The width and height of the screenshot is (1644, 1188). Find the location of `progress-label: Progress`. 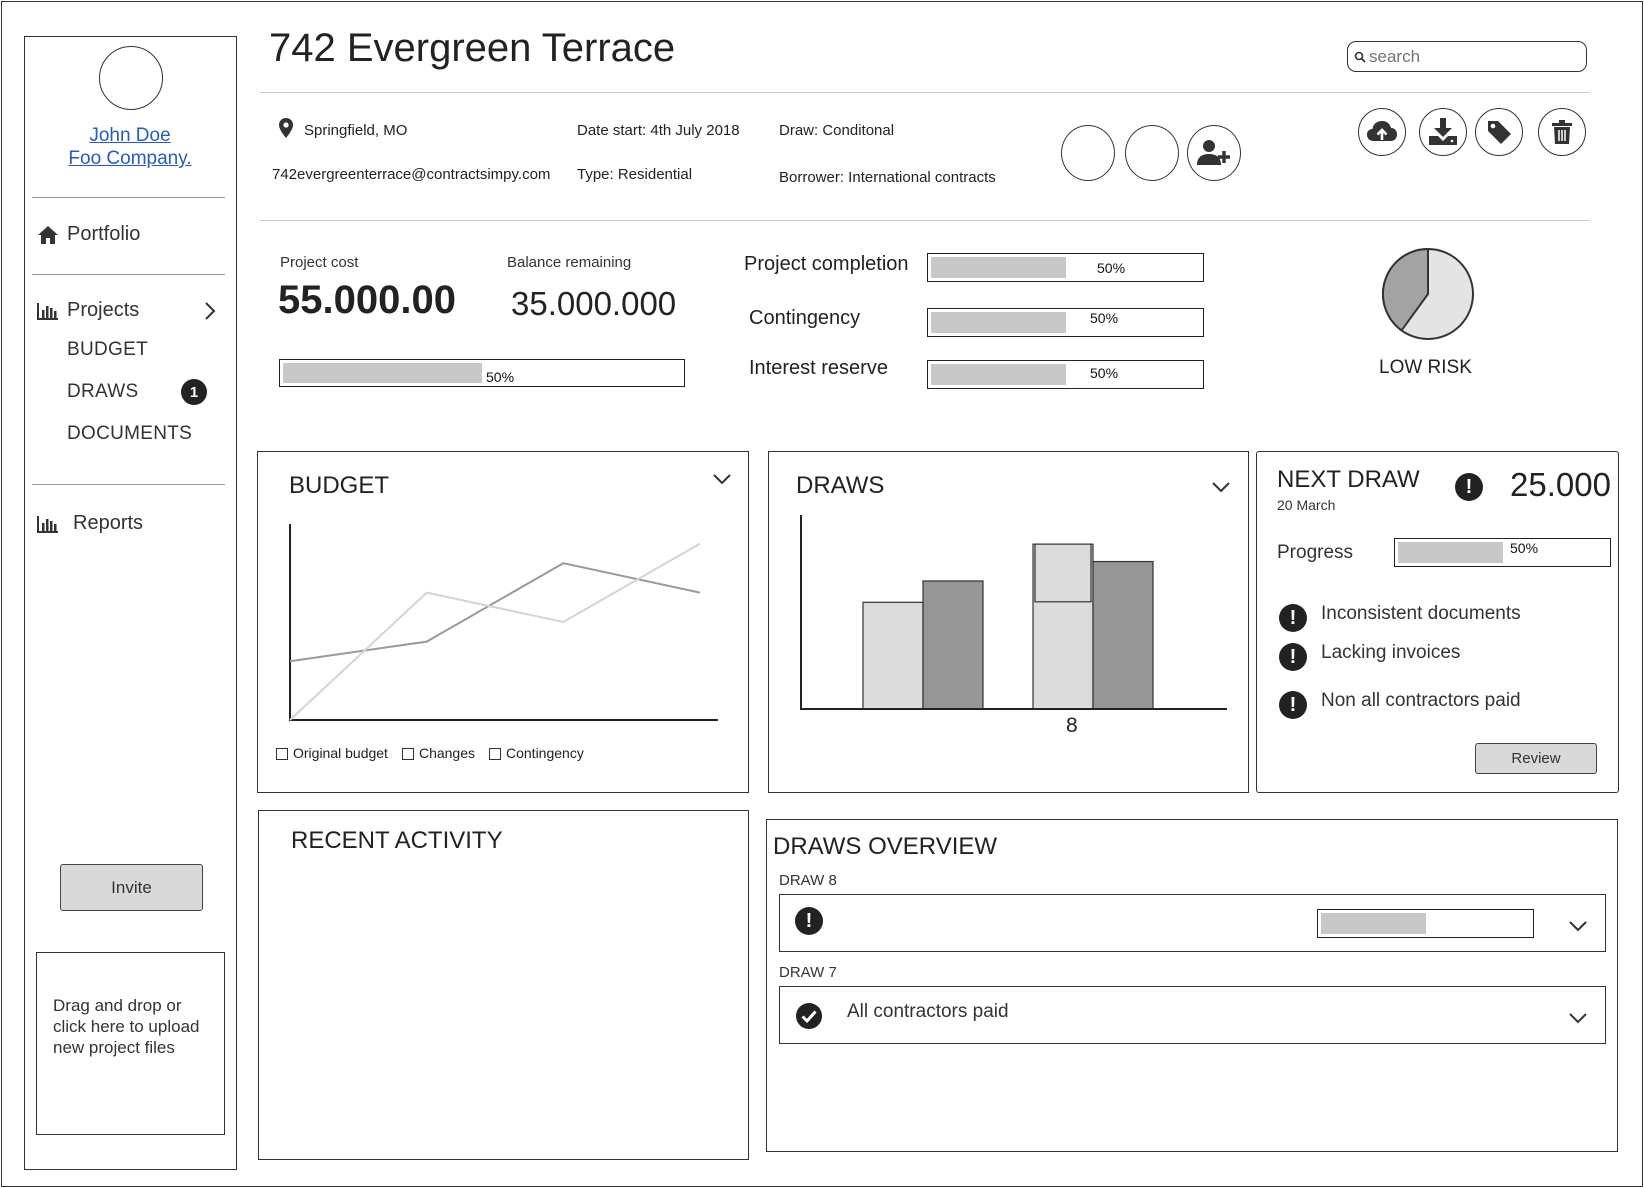

progress-label: Progress is located at coordinates (1315, 552).